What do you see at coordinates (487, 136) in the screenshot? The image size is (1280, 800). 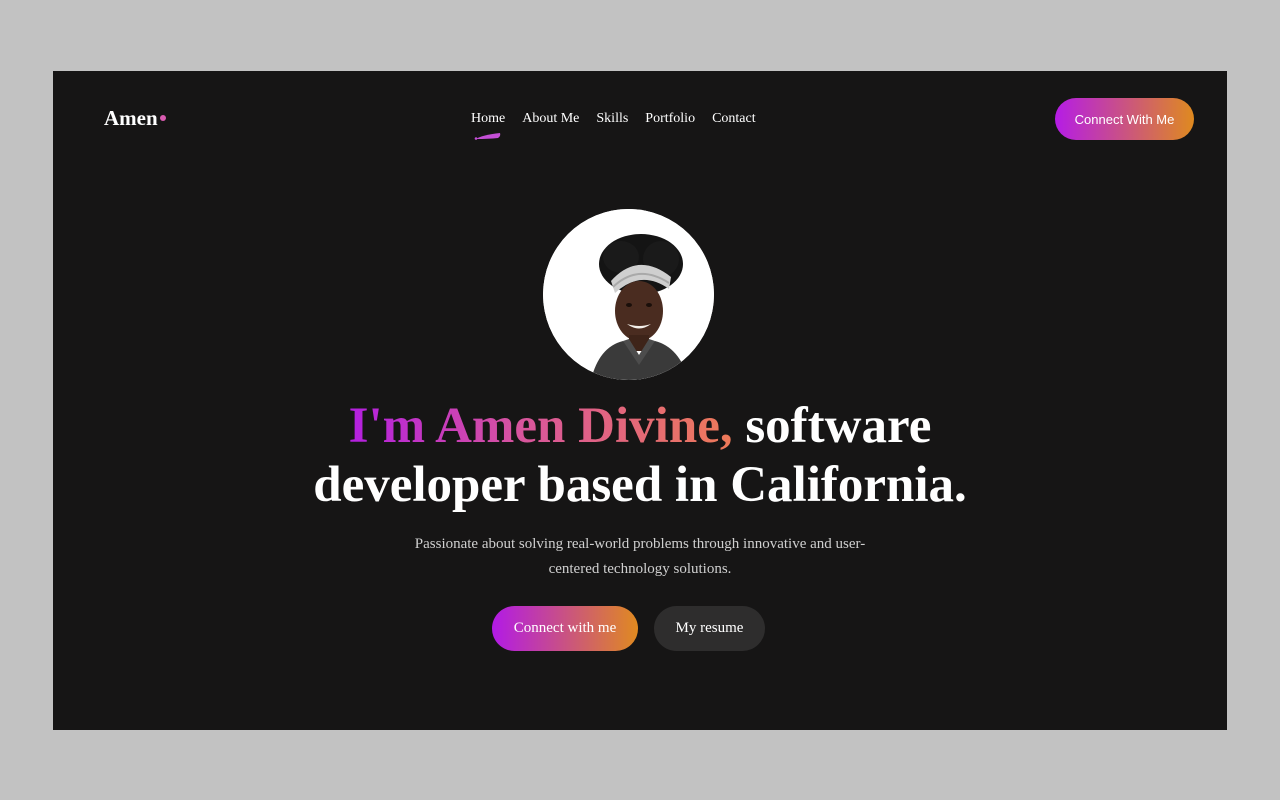 I see `active-nav-underline-icon` at bounding box center [487, 136].